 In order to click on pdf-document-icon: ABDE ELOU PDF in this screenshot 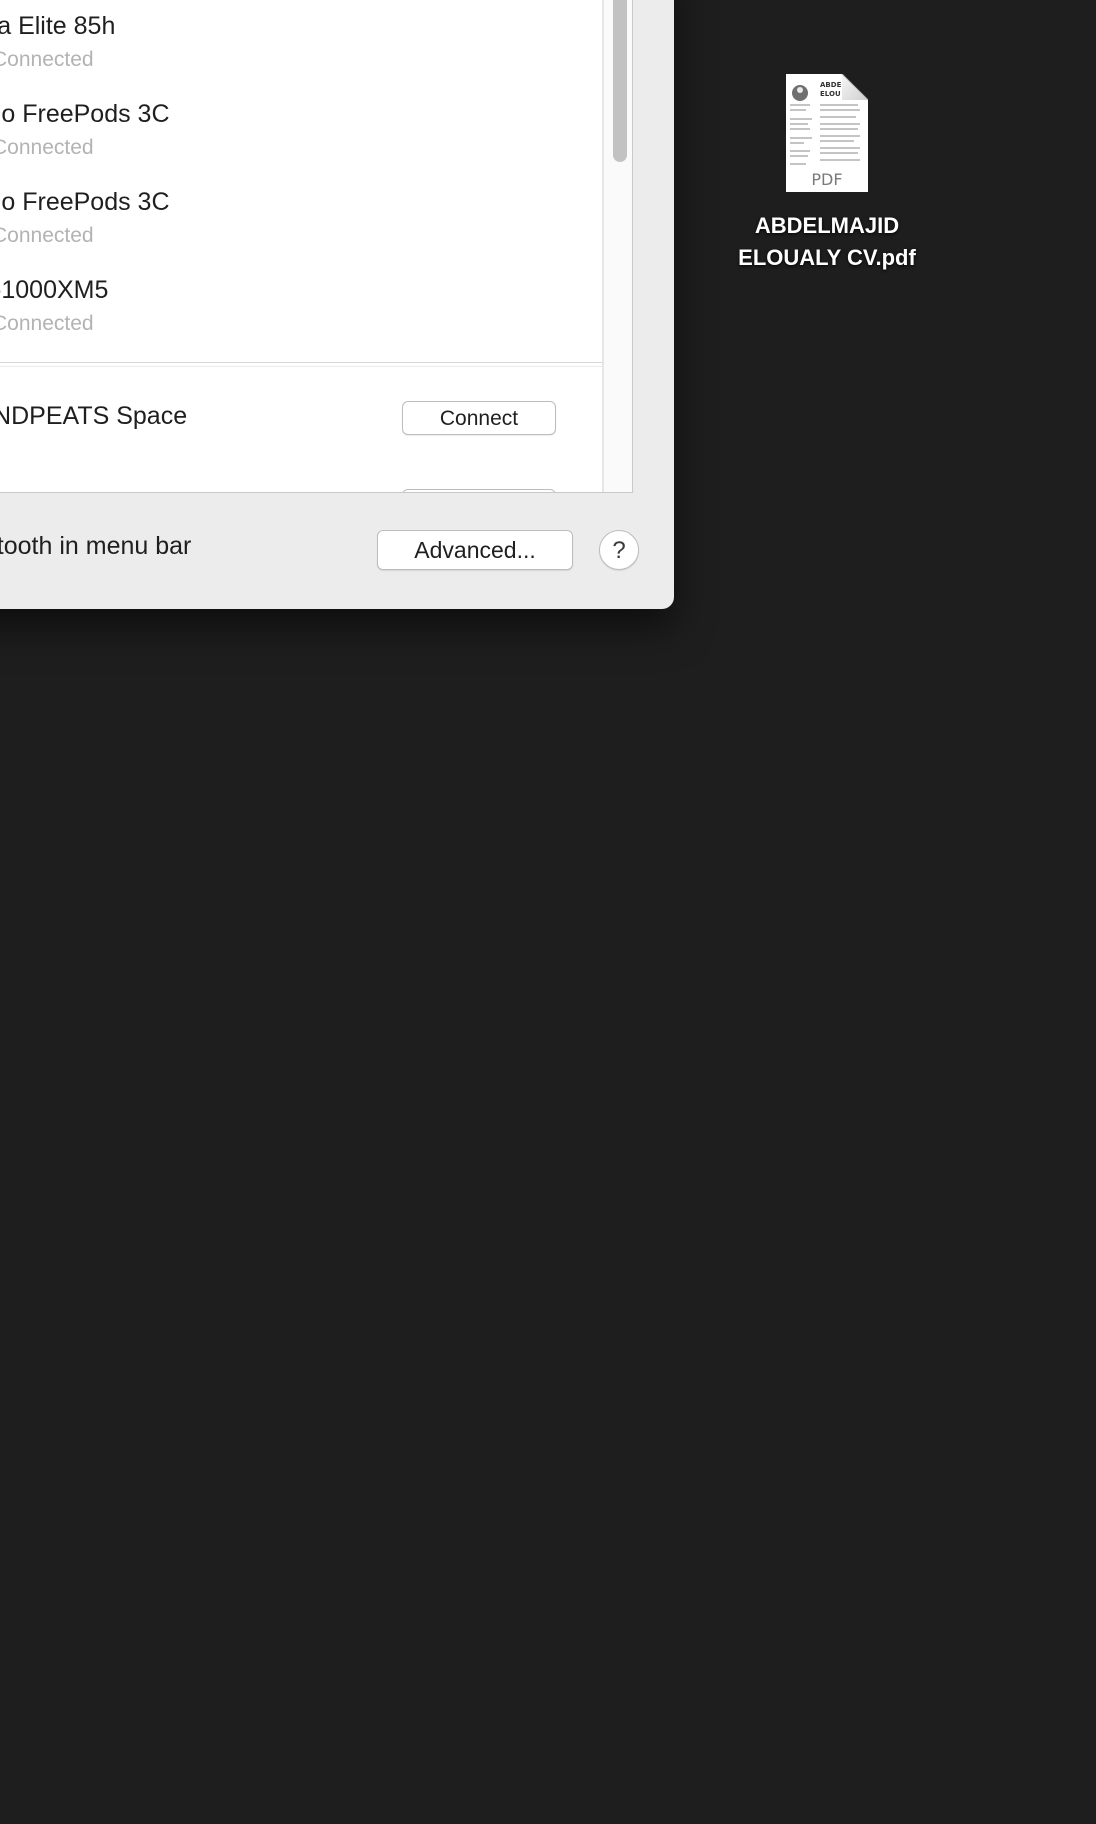, I will do `click(827, 132)`.